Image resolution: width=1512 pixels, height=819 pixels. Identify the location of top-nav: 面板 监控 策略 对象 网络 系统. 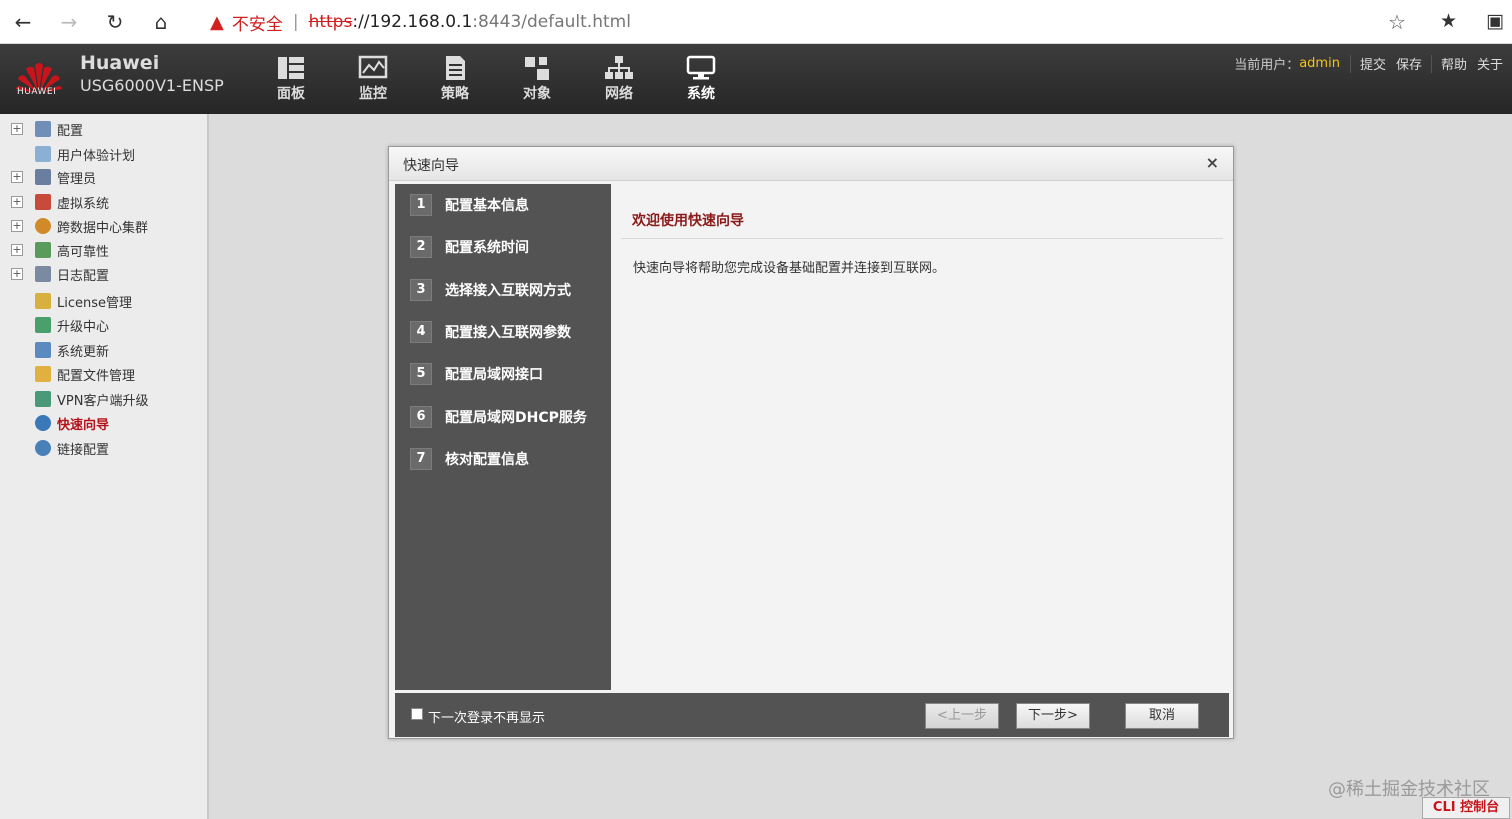
(496, 79).